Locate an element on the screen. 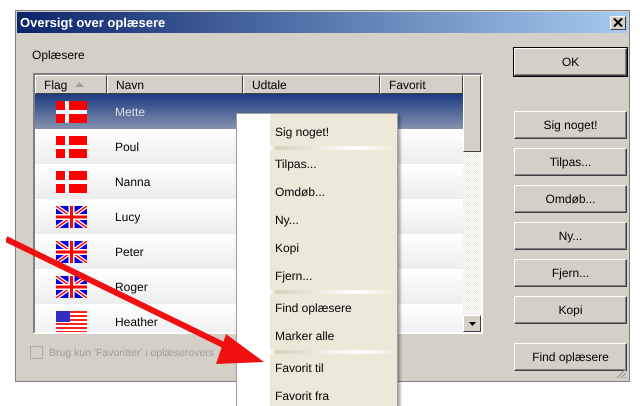 The width and height of the screenshot is (640, 406). voice-name: Peter is located at coordinates (129, 251).